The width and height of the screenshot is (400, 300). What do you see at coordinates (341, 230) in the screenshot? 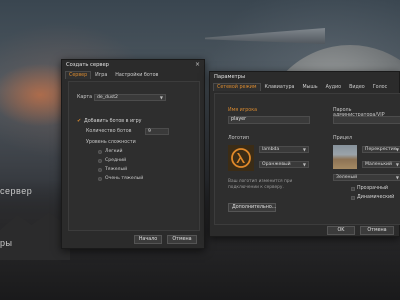
I see `ok-button: OK` at bounding box center [341, 230].